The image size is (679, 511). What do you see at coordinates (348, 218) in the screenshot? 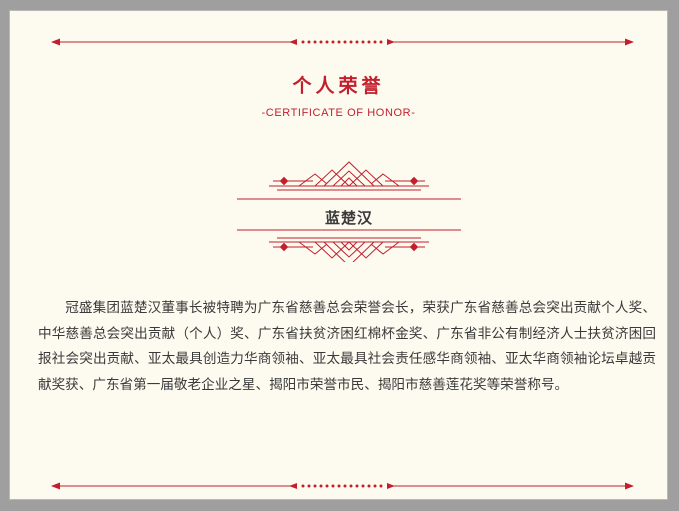
I see `recipient-name: 蓝楚汉` at bounding box center [348, 218].